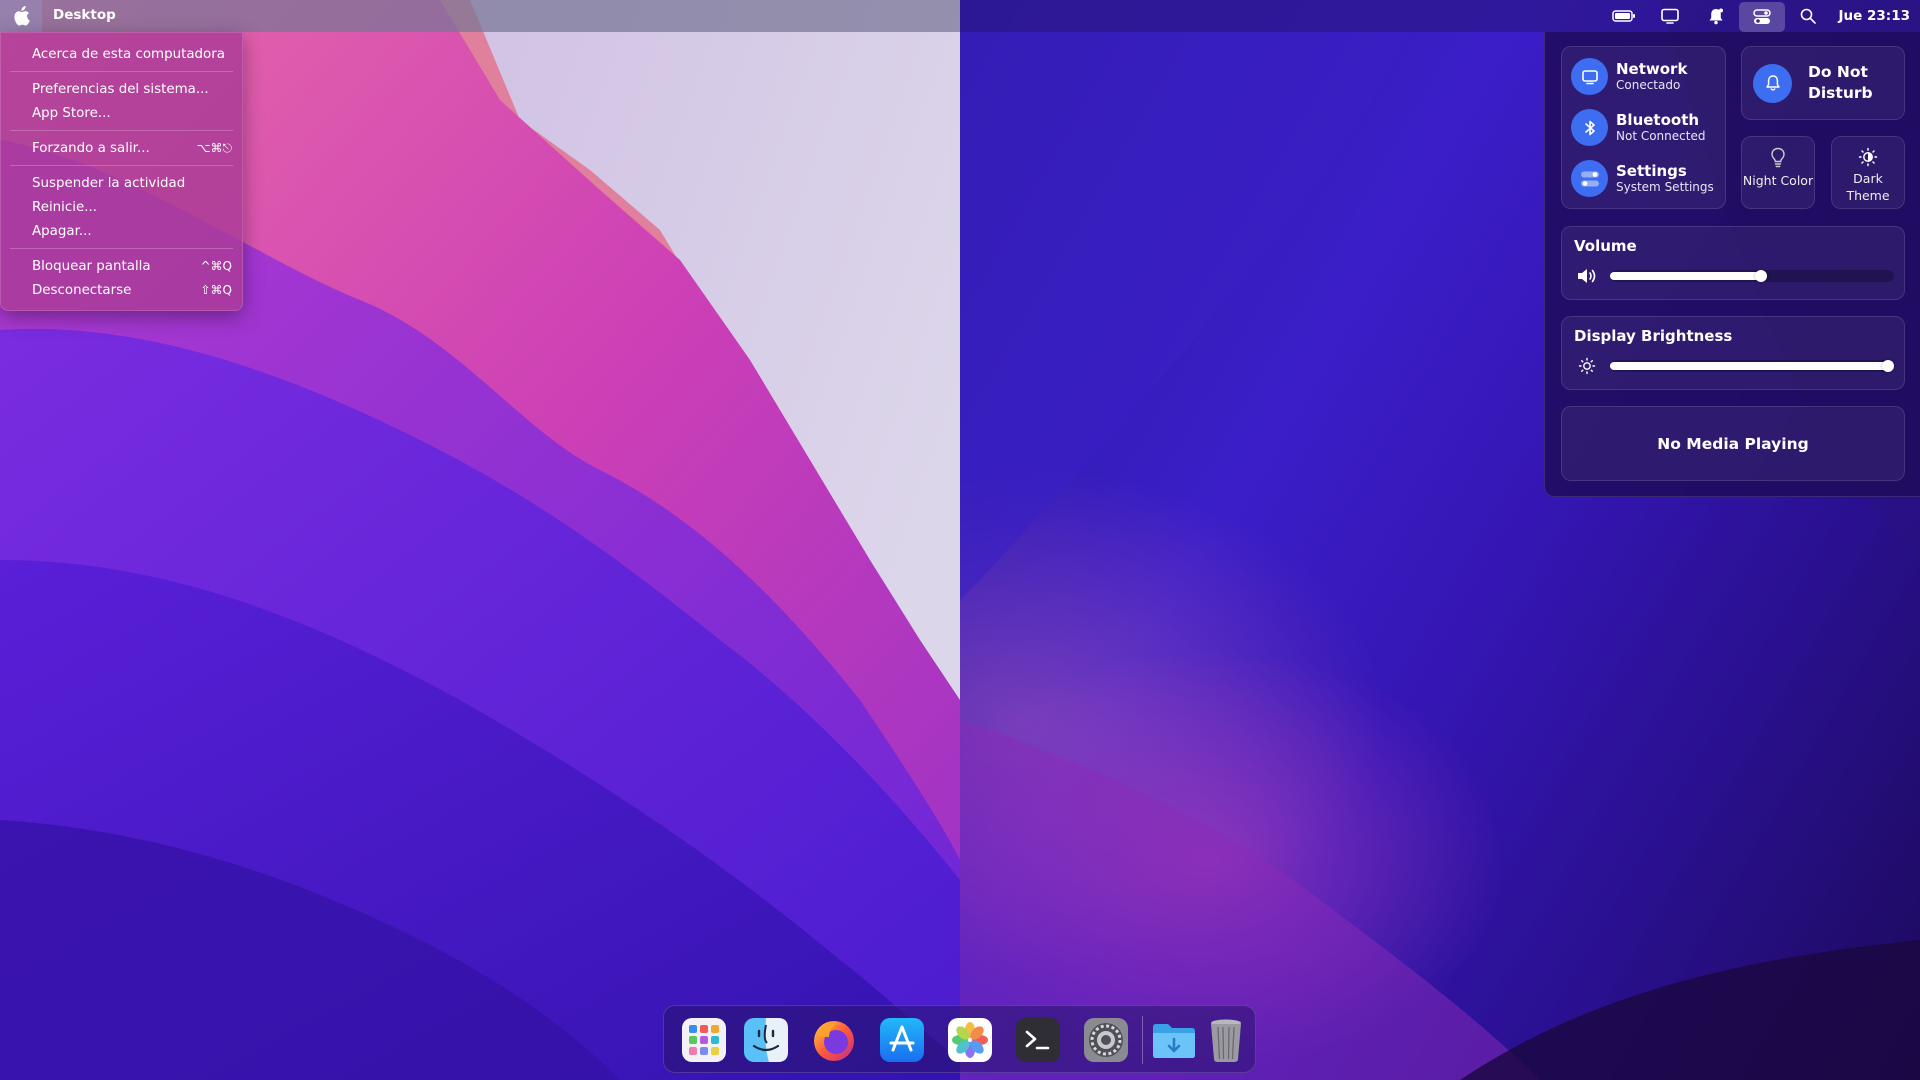 The width and height of the screenshot is (1920, 1080). I want to click on apple-logo-icon, so click(22, 16).